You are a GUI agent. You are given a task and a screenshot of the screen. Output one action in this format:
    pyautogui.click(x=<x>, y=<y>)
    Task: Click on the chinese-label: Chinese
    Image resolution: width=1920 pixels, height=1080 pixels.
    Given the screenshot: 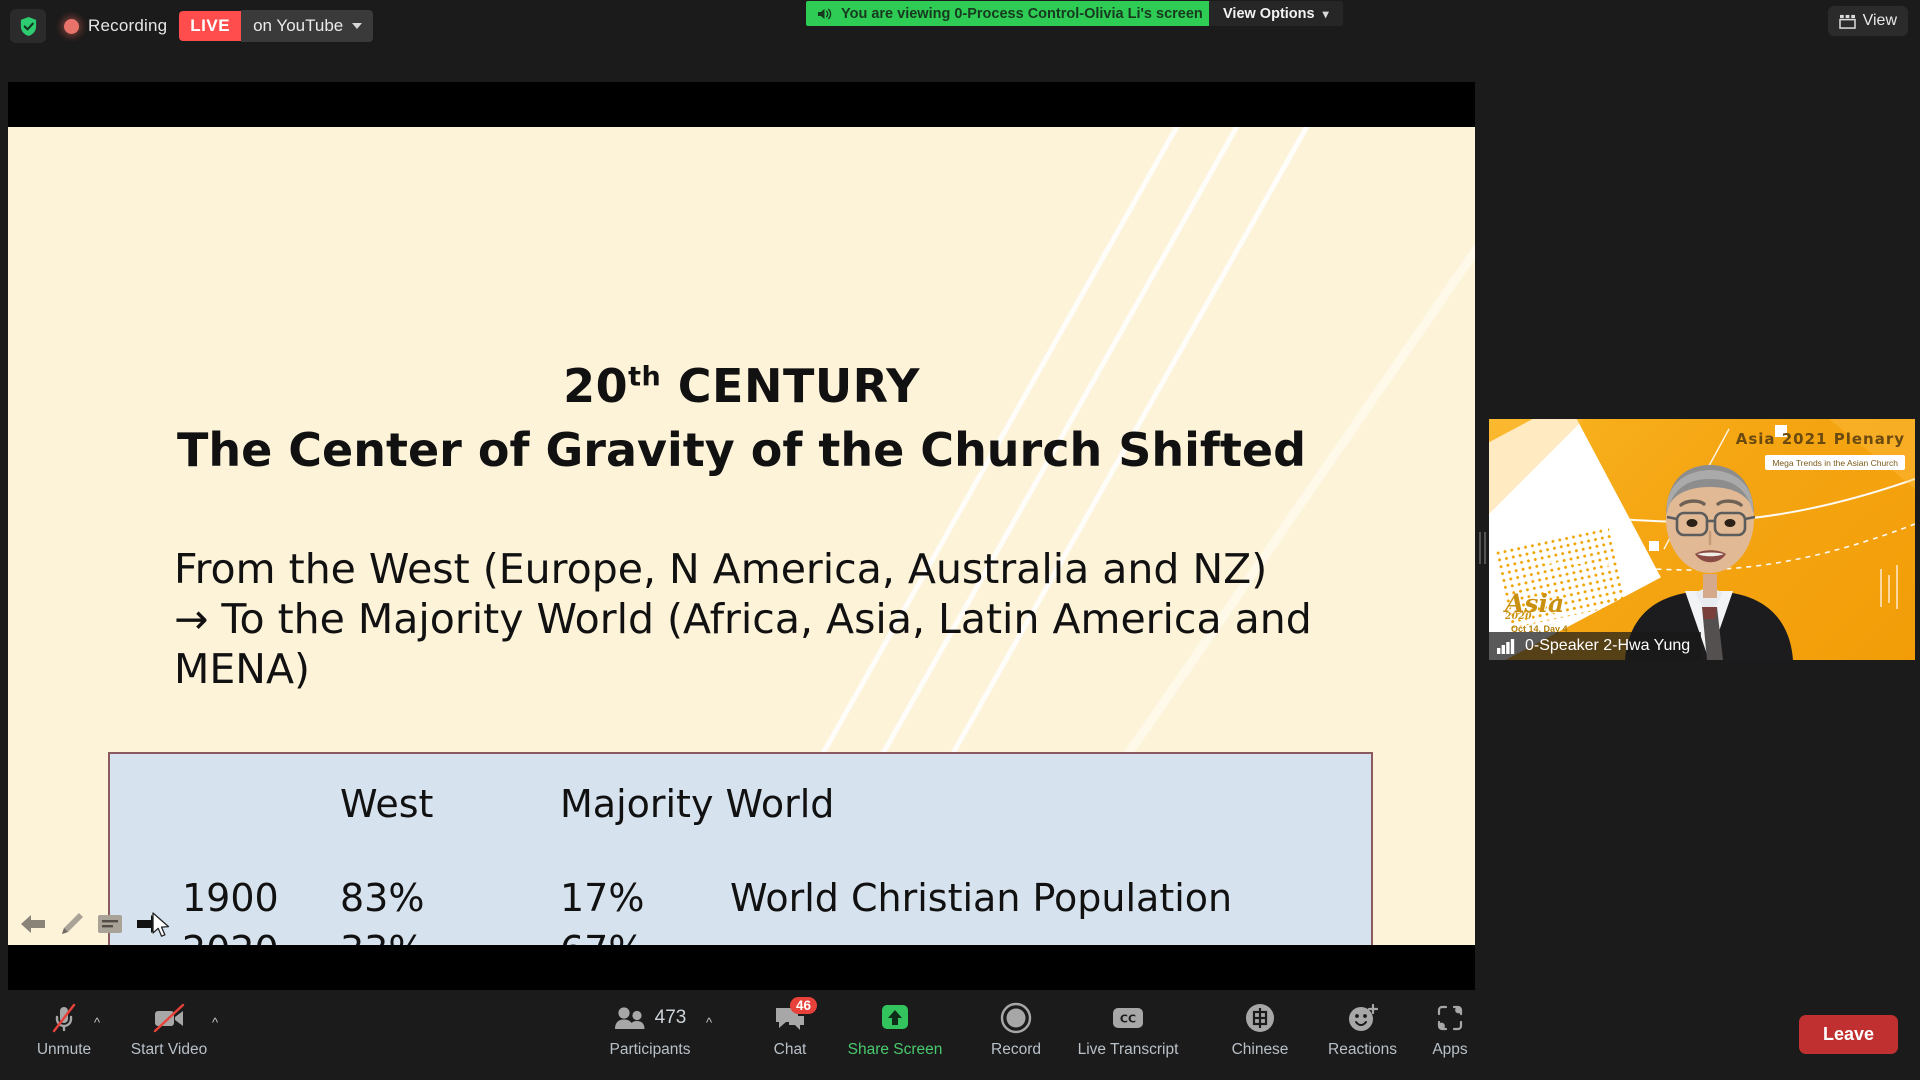 What is the action you would take?
    pyautogui.click(x=1260, y=1049)
    